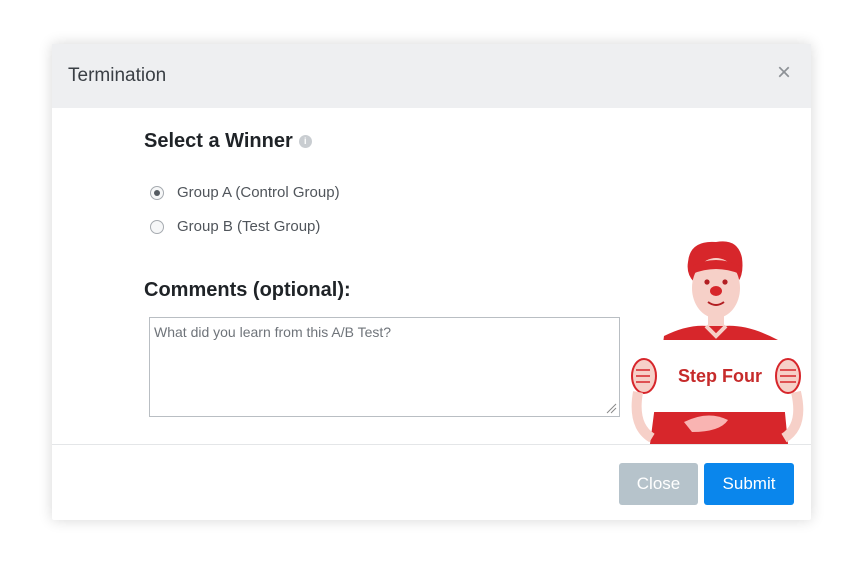 The height and width of the screenshot is (566, 864). I want to click on dialog-header: Termination ×, so click(431, 76).